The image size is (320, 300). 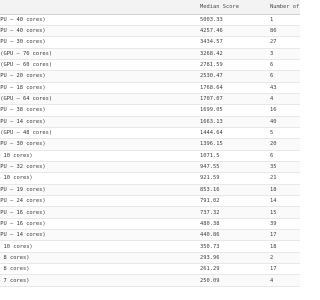 I want to click on table-row: GPU — 10 cores) 1071.5 6, so click(x=150, y=156).